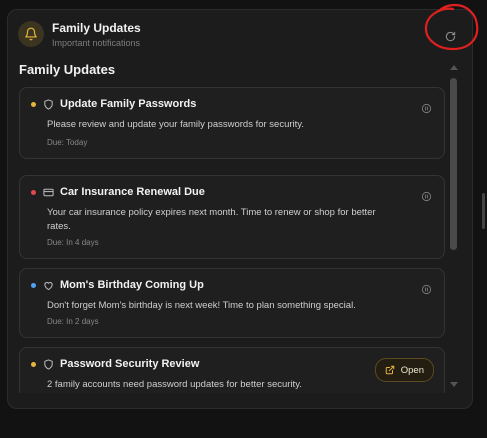 The width and height of the screenshot is (487, 438). I want to click on header-subtitle: Important notifications, so click(96, 43).